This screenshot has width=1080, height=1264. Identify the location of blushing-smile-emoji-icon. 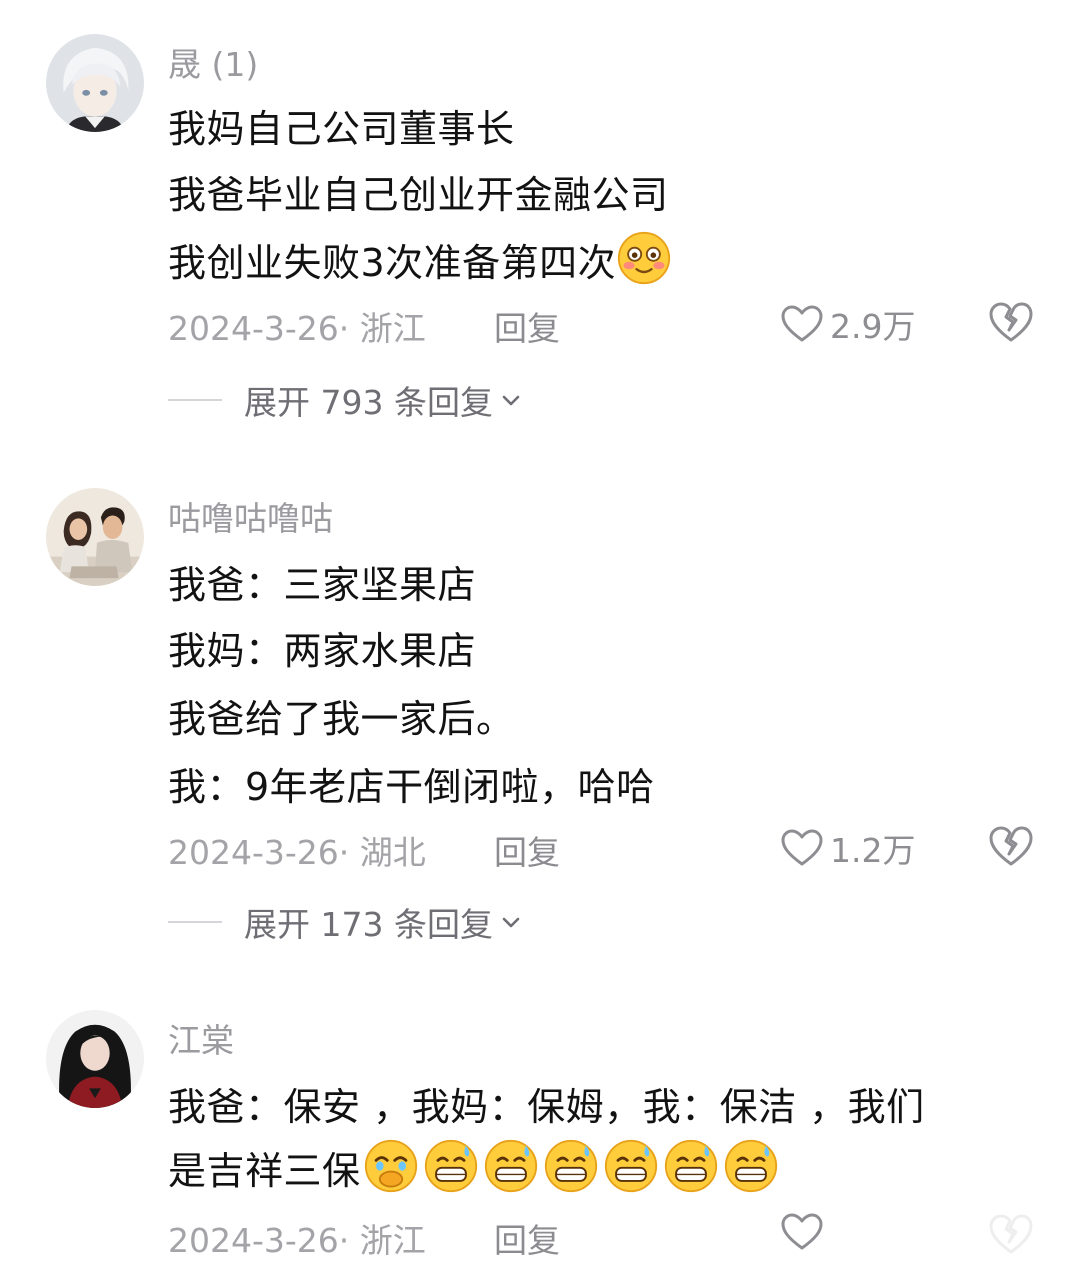
(644, 258).